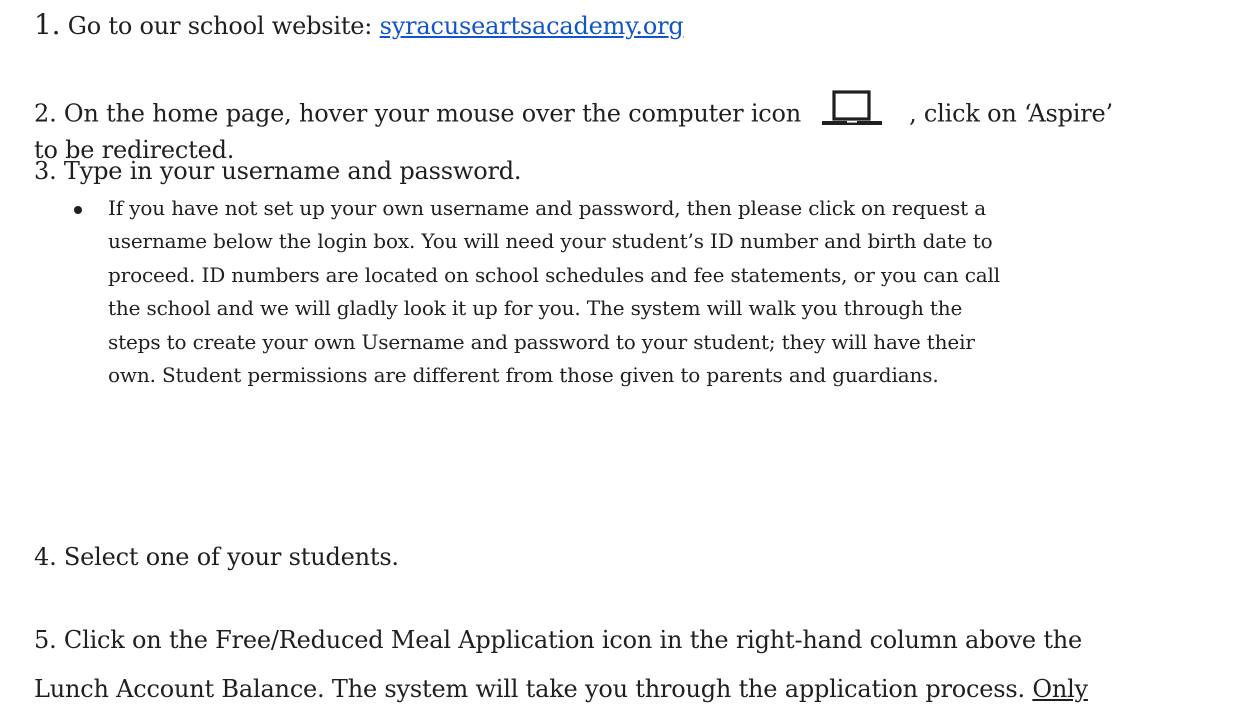  I want to click on school-website-link: syracuseartsacademy.org, so click(532, 26).